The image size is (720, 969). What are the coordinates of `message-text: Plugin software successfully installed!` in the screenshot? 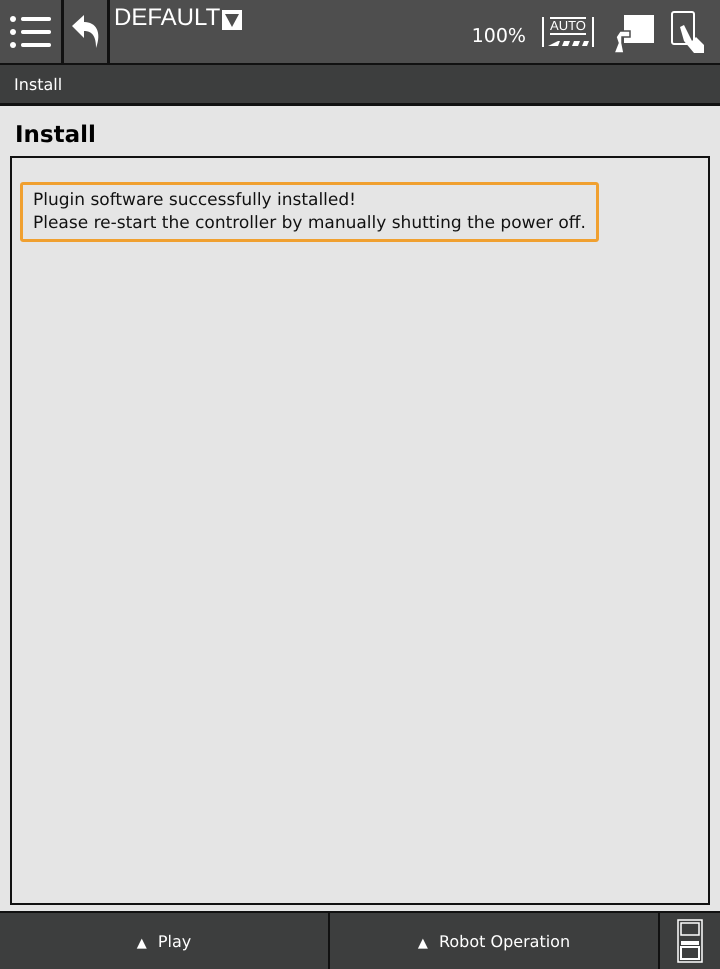 It's located at (195, 200).